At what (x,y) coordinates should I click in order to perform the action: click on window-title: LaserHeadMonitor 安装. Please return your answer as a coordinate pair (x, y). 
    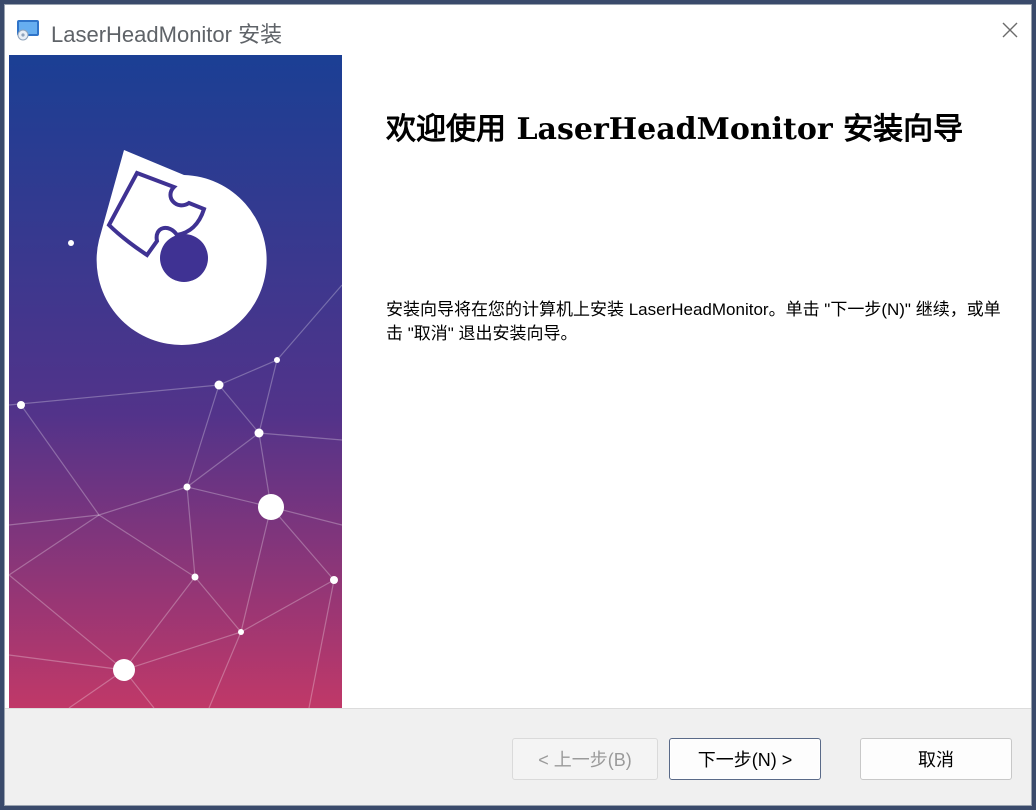
    Looking at the image, I should click on (167, 34).